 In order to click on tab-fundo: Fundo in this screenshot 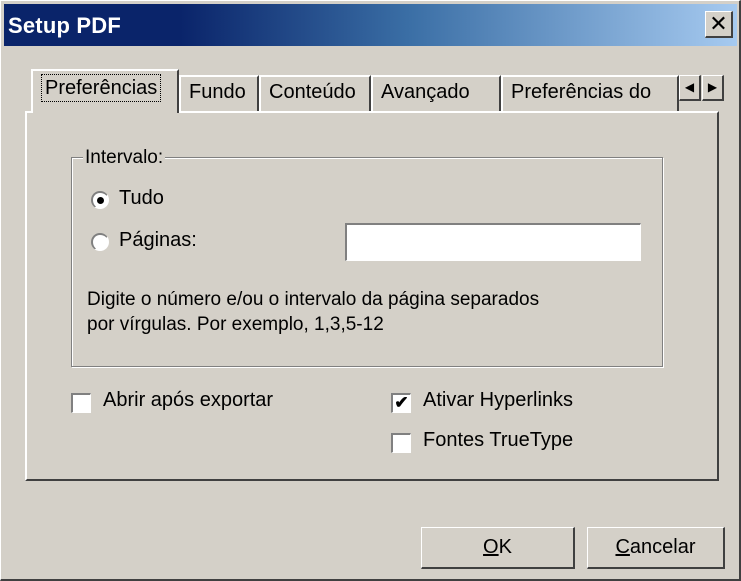, I will do `click(219, 93)`.